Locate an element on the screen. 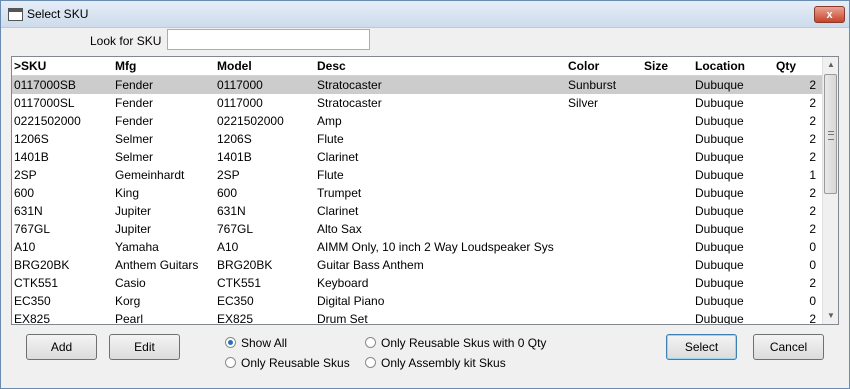  cell-sku: EC350 is located at coordinates (32, 301).